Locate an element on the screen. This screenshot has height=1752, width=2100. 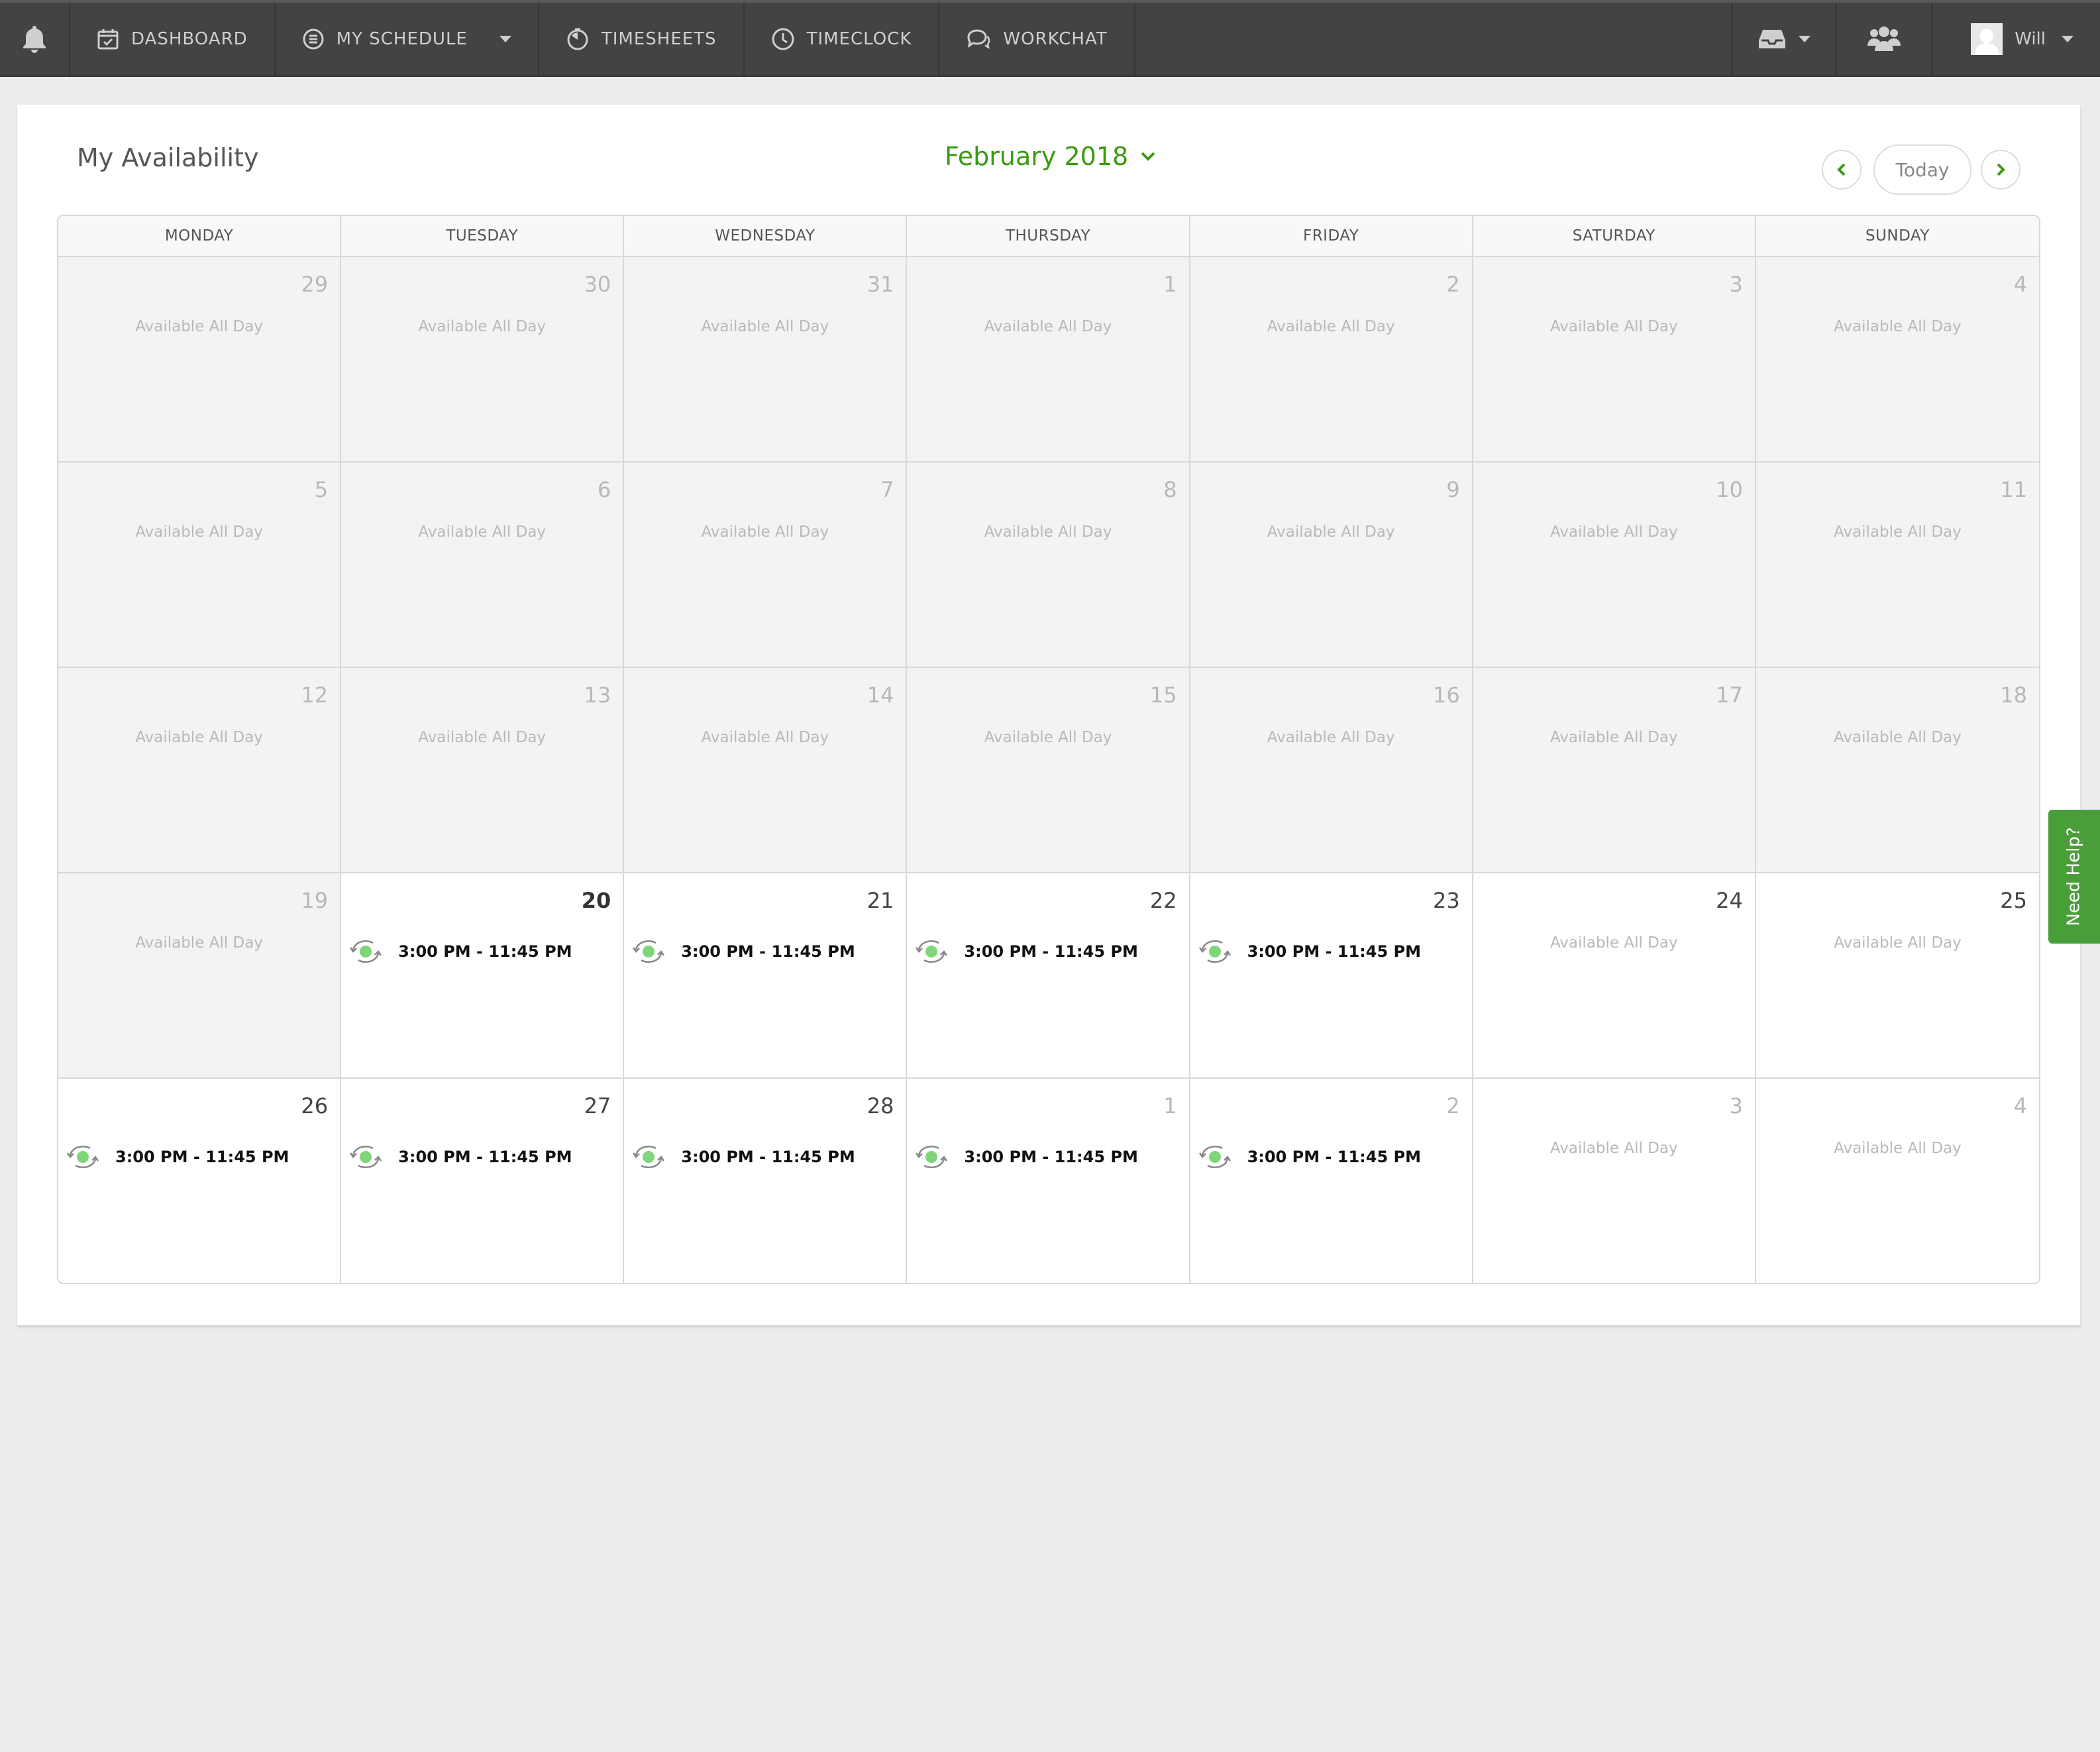
need-help-label: Need Help? is located at coordinates (2074, 877).